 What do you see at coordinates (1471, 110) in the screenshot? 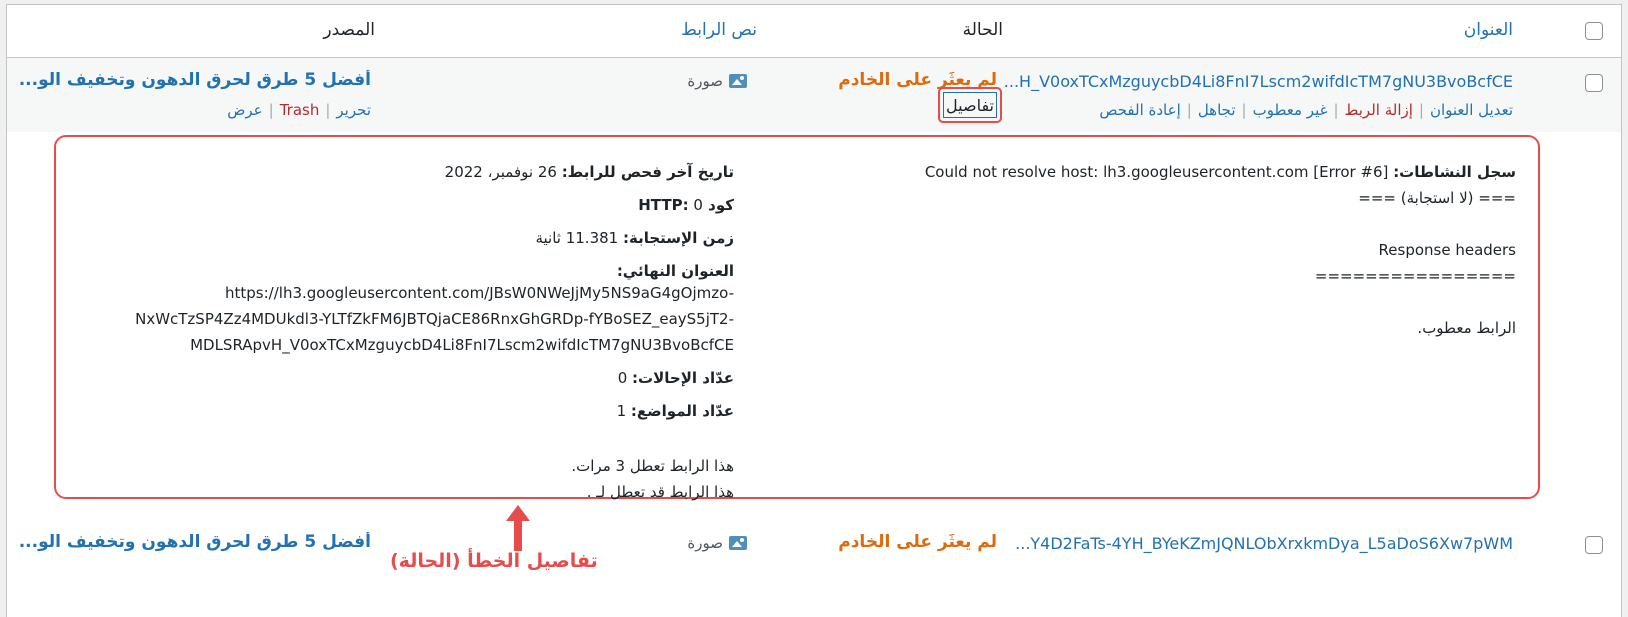
I see `edit-url-action: تعديل العنوان` at bounding box center [1471, 110].